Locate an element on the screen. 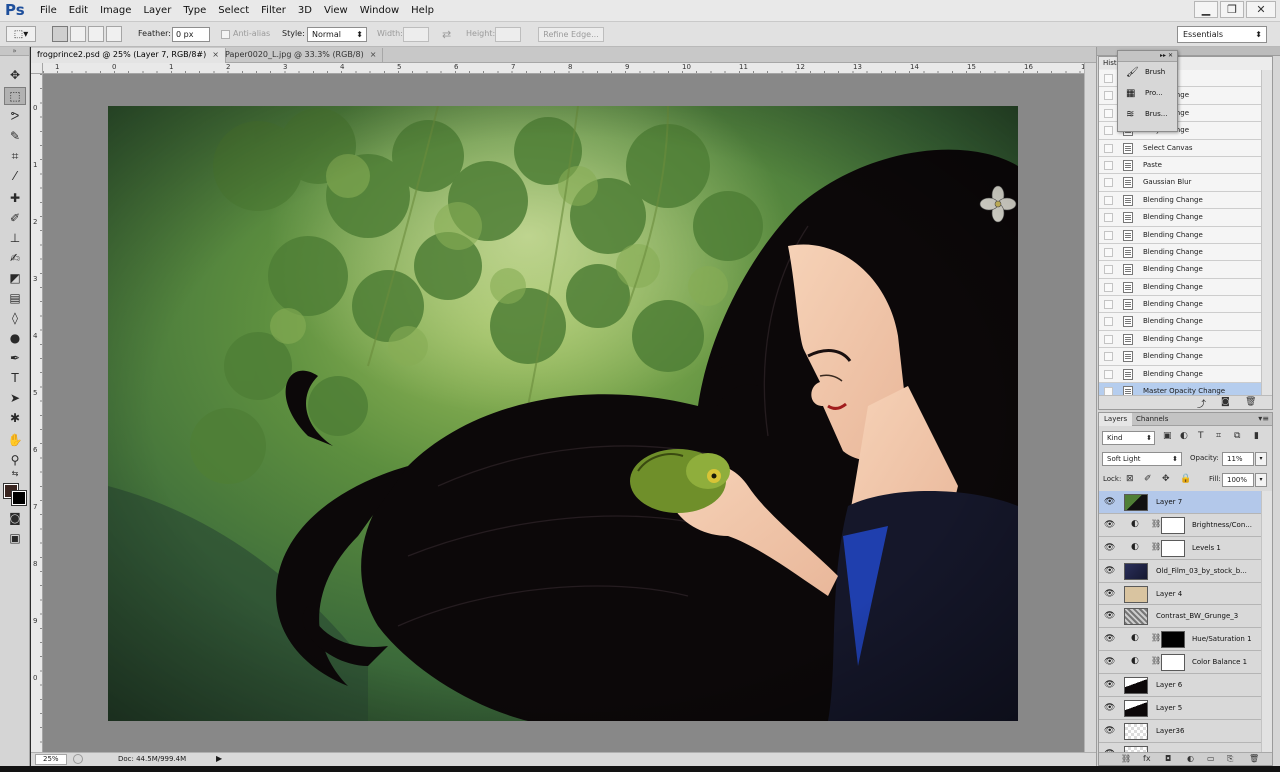 This screenshot has height=772, width=1280. menu-help: Help is located at coordinates (422, 11).